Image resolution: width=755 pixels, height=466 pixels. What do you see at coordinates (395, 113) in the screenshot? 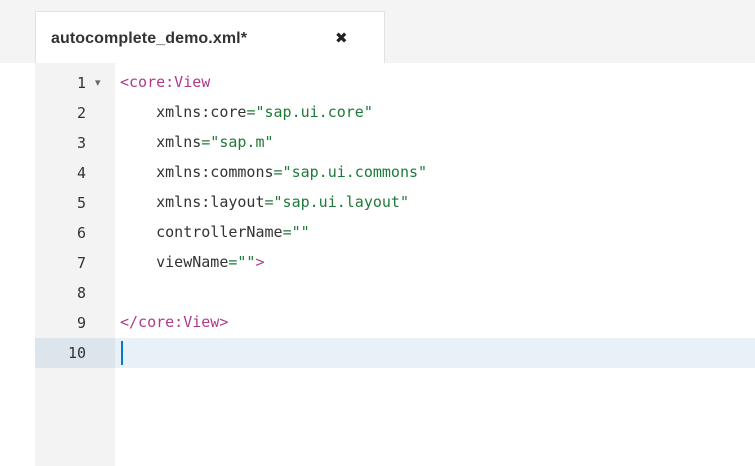
I see `code-line-2: 2 xmlns:core="sap.ui.core"` at bounding box center [395, 113].